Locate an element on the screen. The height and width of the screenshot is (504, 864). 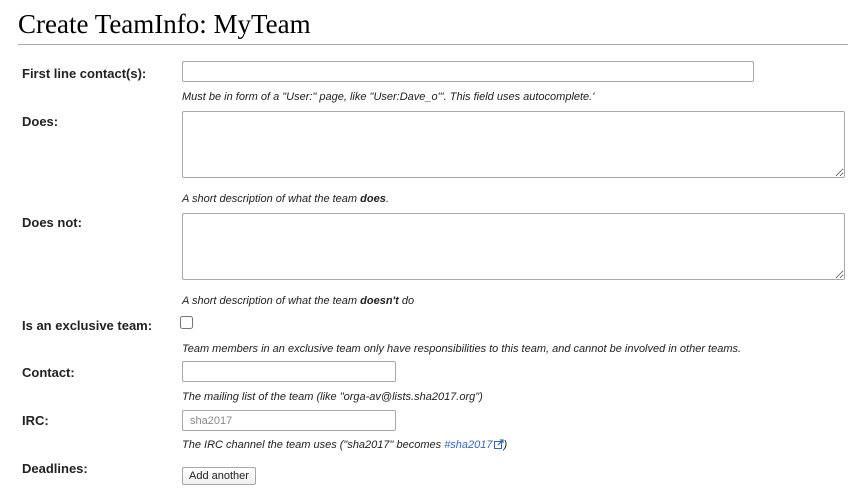
irc-input is located at coordinates (289, 420).